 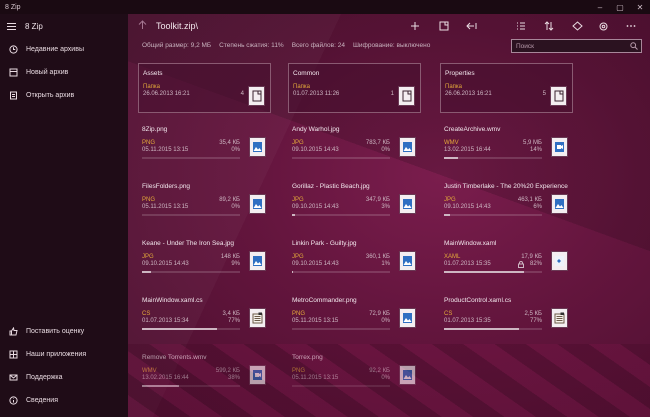 What do you see at coordinates (631, 26) in the screenshot?
I see `more-icon` at bounding box center [631, 26].